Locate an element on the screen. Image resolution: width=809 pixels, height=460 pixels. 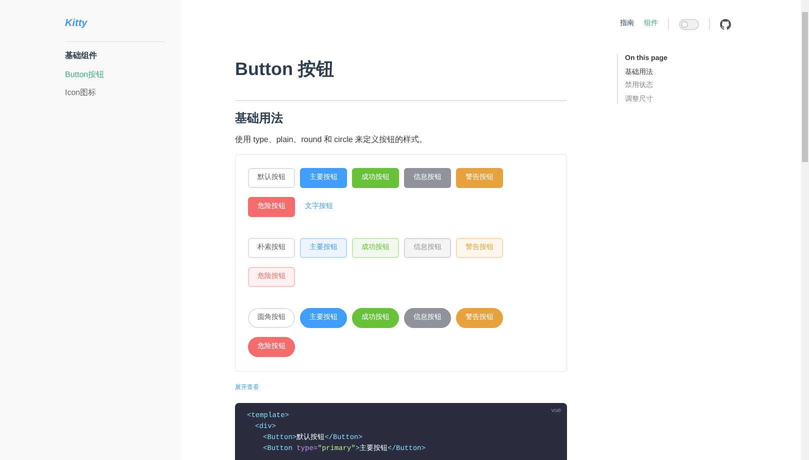
page-title: Button 按钮 is located at coordinates (284, 69).